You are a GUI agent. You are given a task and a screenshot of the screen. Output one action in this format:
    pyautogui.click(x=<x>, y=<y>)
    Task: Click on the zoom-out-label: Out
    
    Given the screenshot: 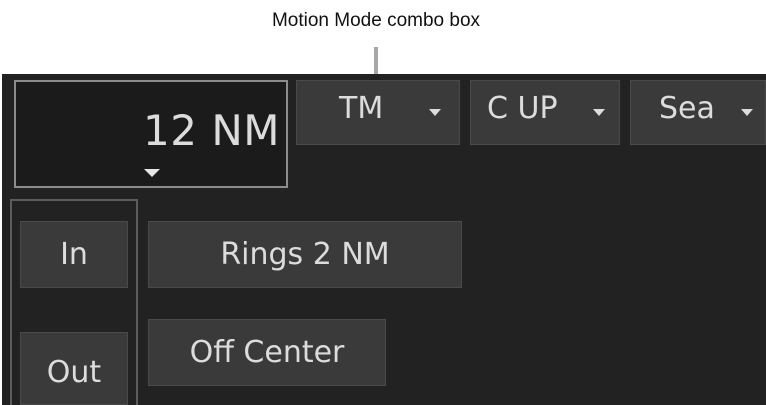 What is the action you would take?
    pyautogui.click(x=74, y=372)
    